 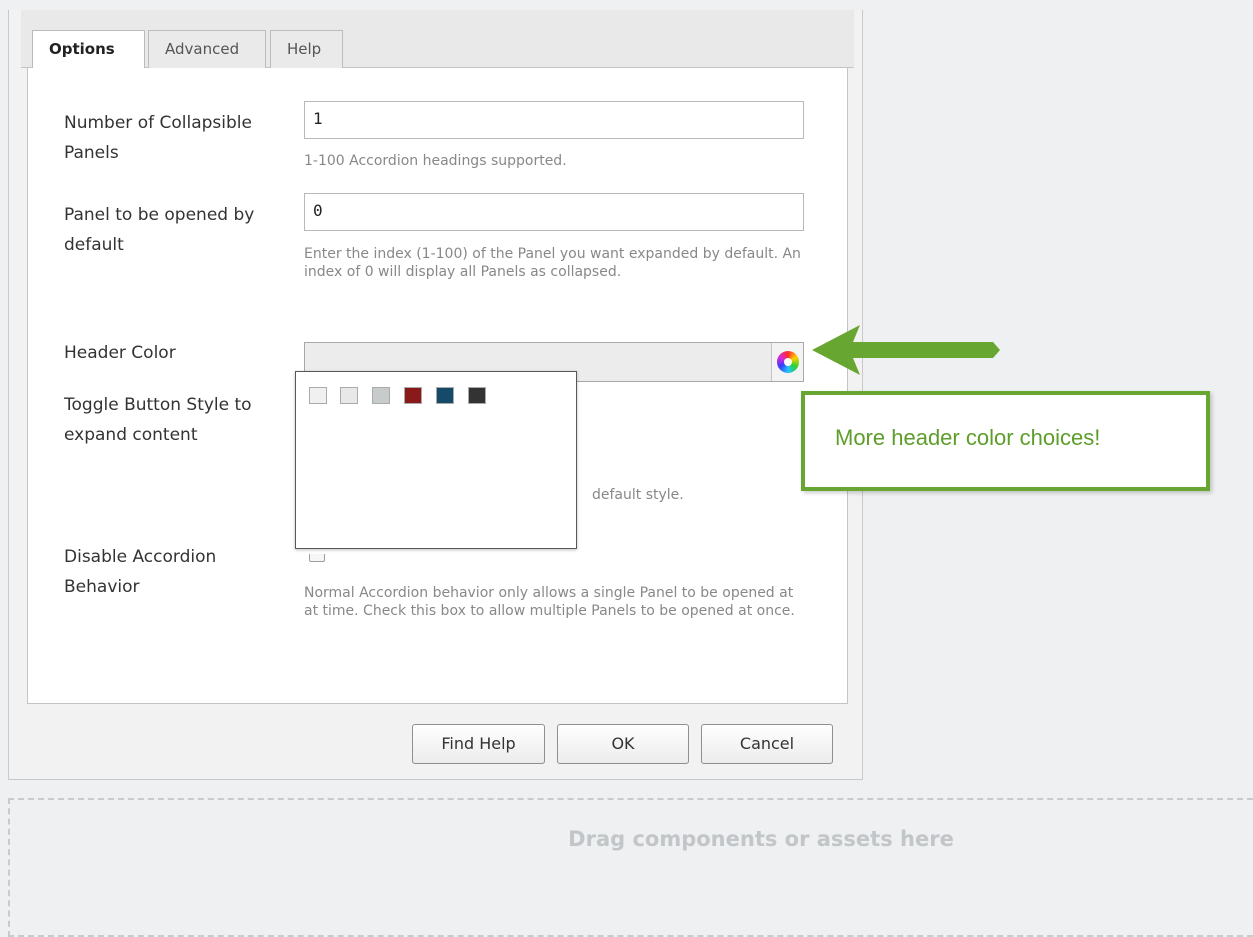 What do you see at coordinates (554, 120) in the screenshot?
I see `num-panels-input: 1` at bounding box center [554, 120].